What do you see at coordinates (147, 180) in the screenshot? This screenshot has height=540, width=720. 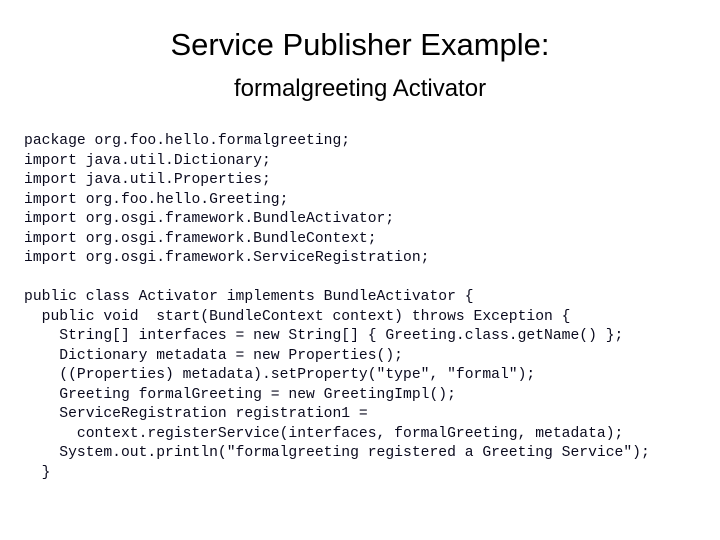 I see `code-line: import java.util.Properties;` at bounding box center [147, 180].